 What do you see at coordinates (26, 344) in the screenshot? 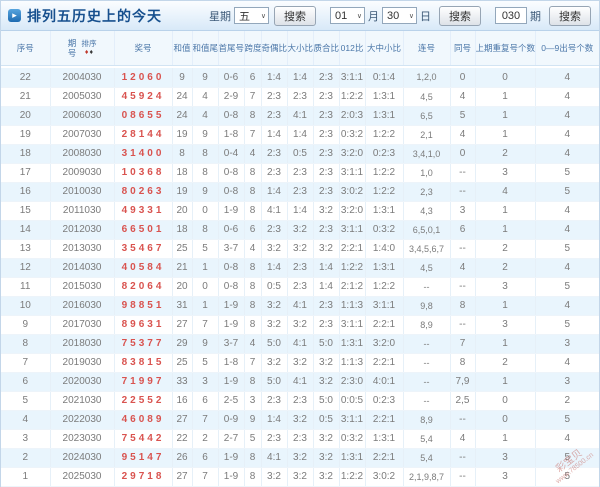
I see `cell-index: 8` at bounding box center [26, 344].